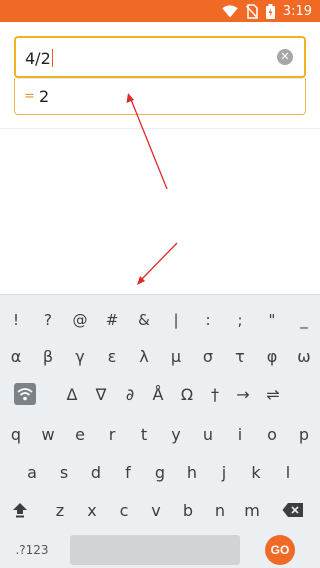  I want to click on key-s: s, so click(64, 472).